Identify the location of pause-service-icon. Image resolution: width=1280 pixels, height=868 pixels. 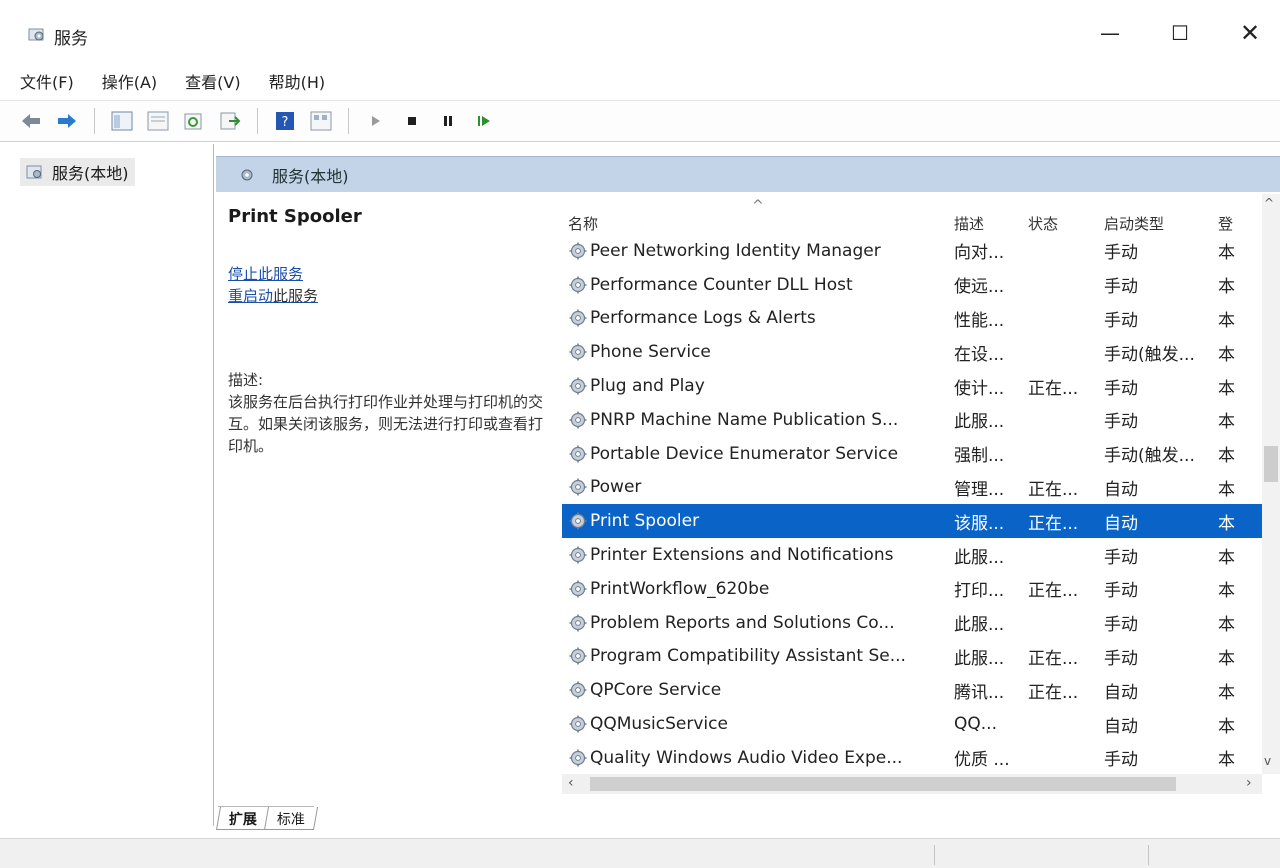
(448, 121).